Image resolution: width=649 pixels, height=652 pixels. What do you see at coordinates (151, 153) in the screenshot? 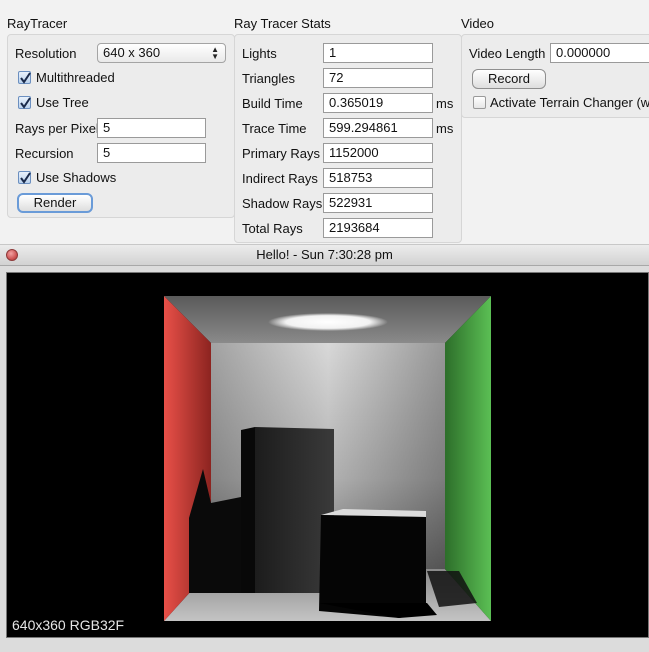
I see `recursion-input: 5` at bounding box center [151, 153].